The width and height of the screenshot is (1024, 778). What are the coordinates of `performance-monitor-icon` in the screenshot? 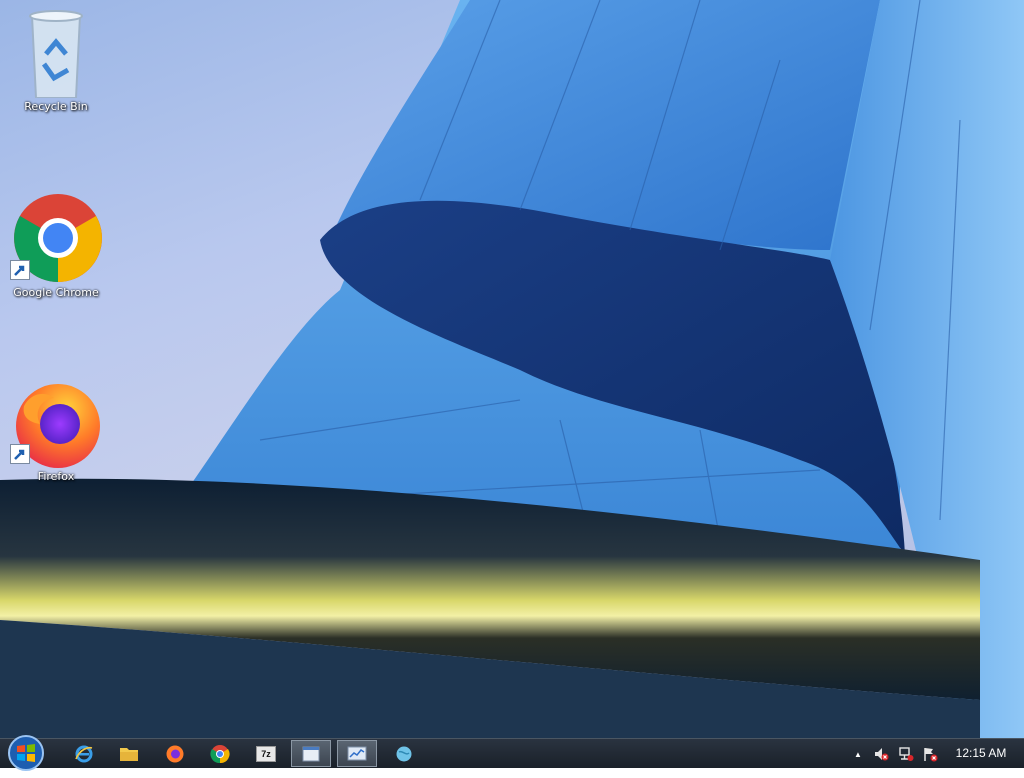 It's located at (357, 753).